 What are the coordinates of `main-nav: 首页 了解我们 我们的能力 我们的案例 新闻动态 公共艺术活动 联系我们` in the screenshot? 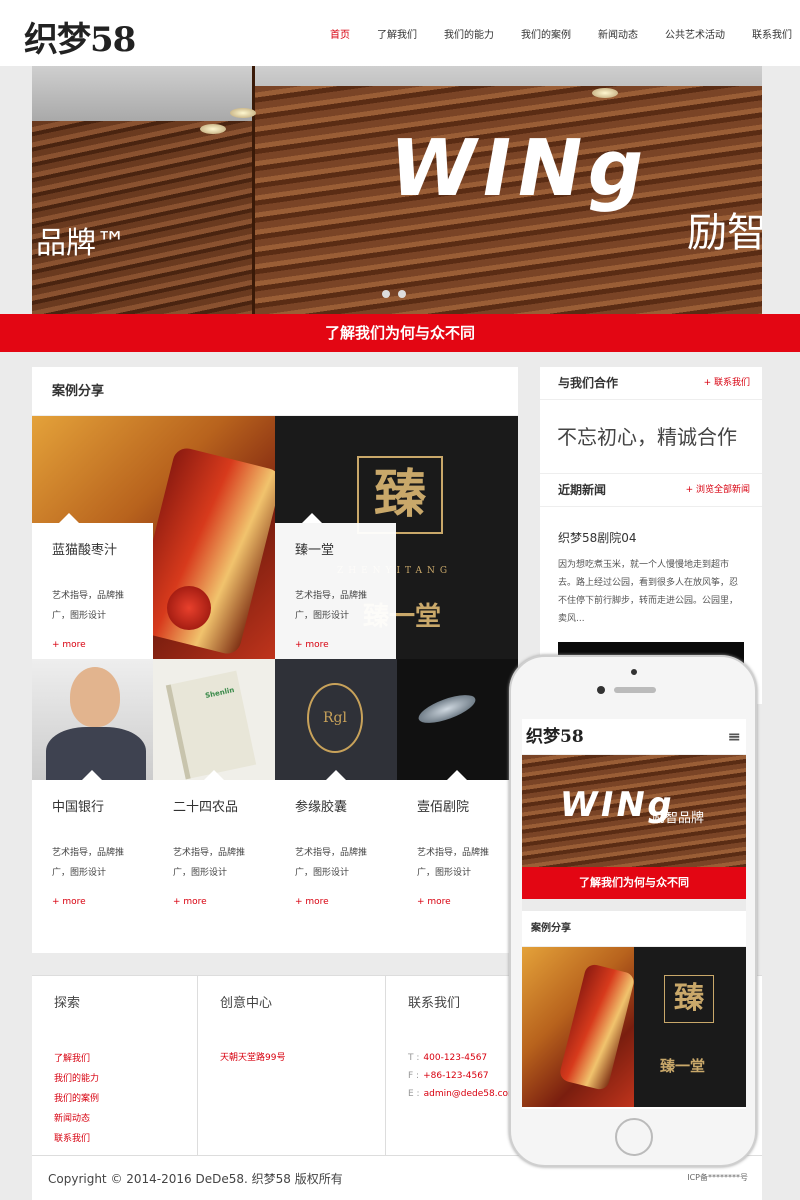 It's located at (561, 33).